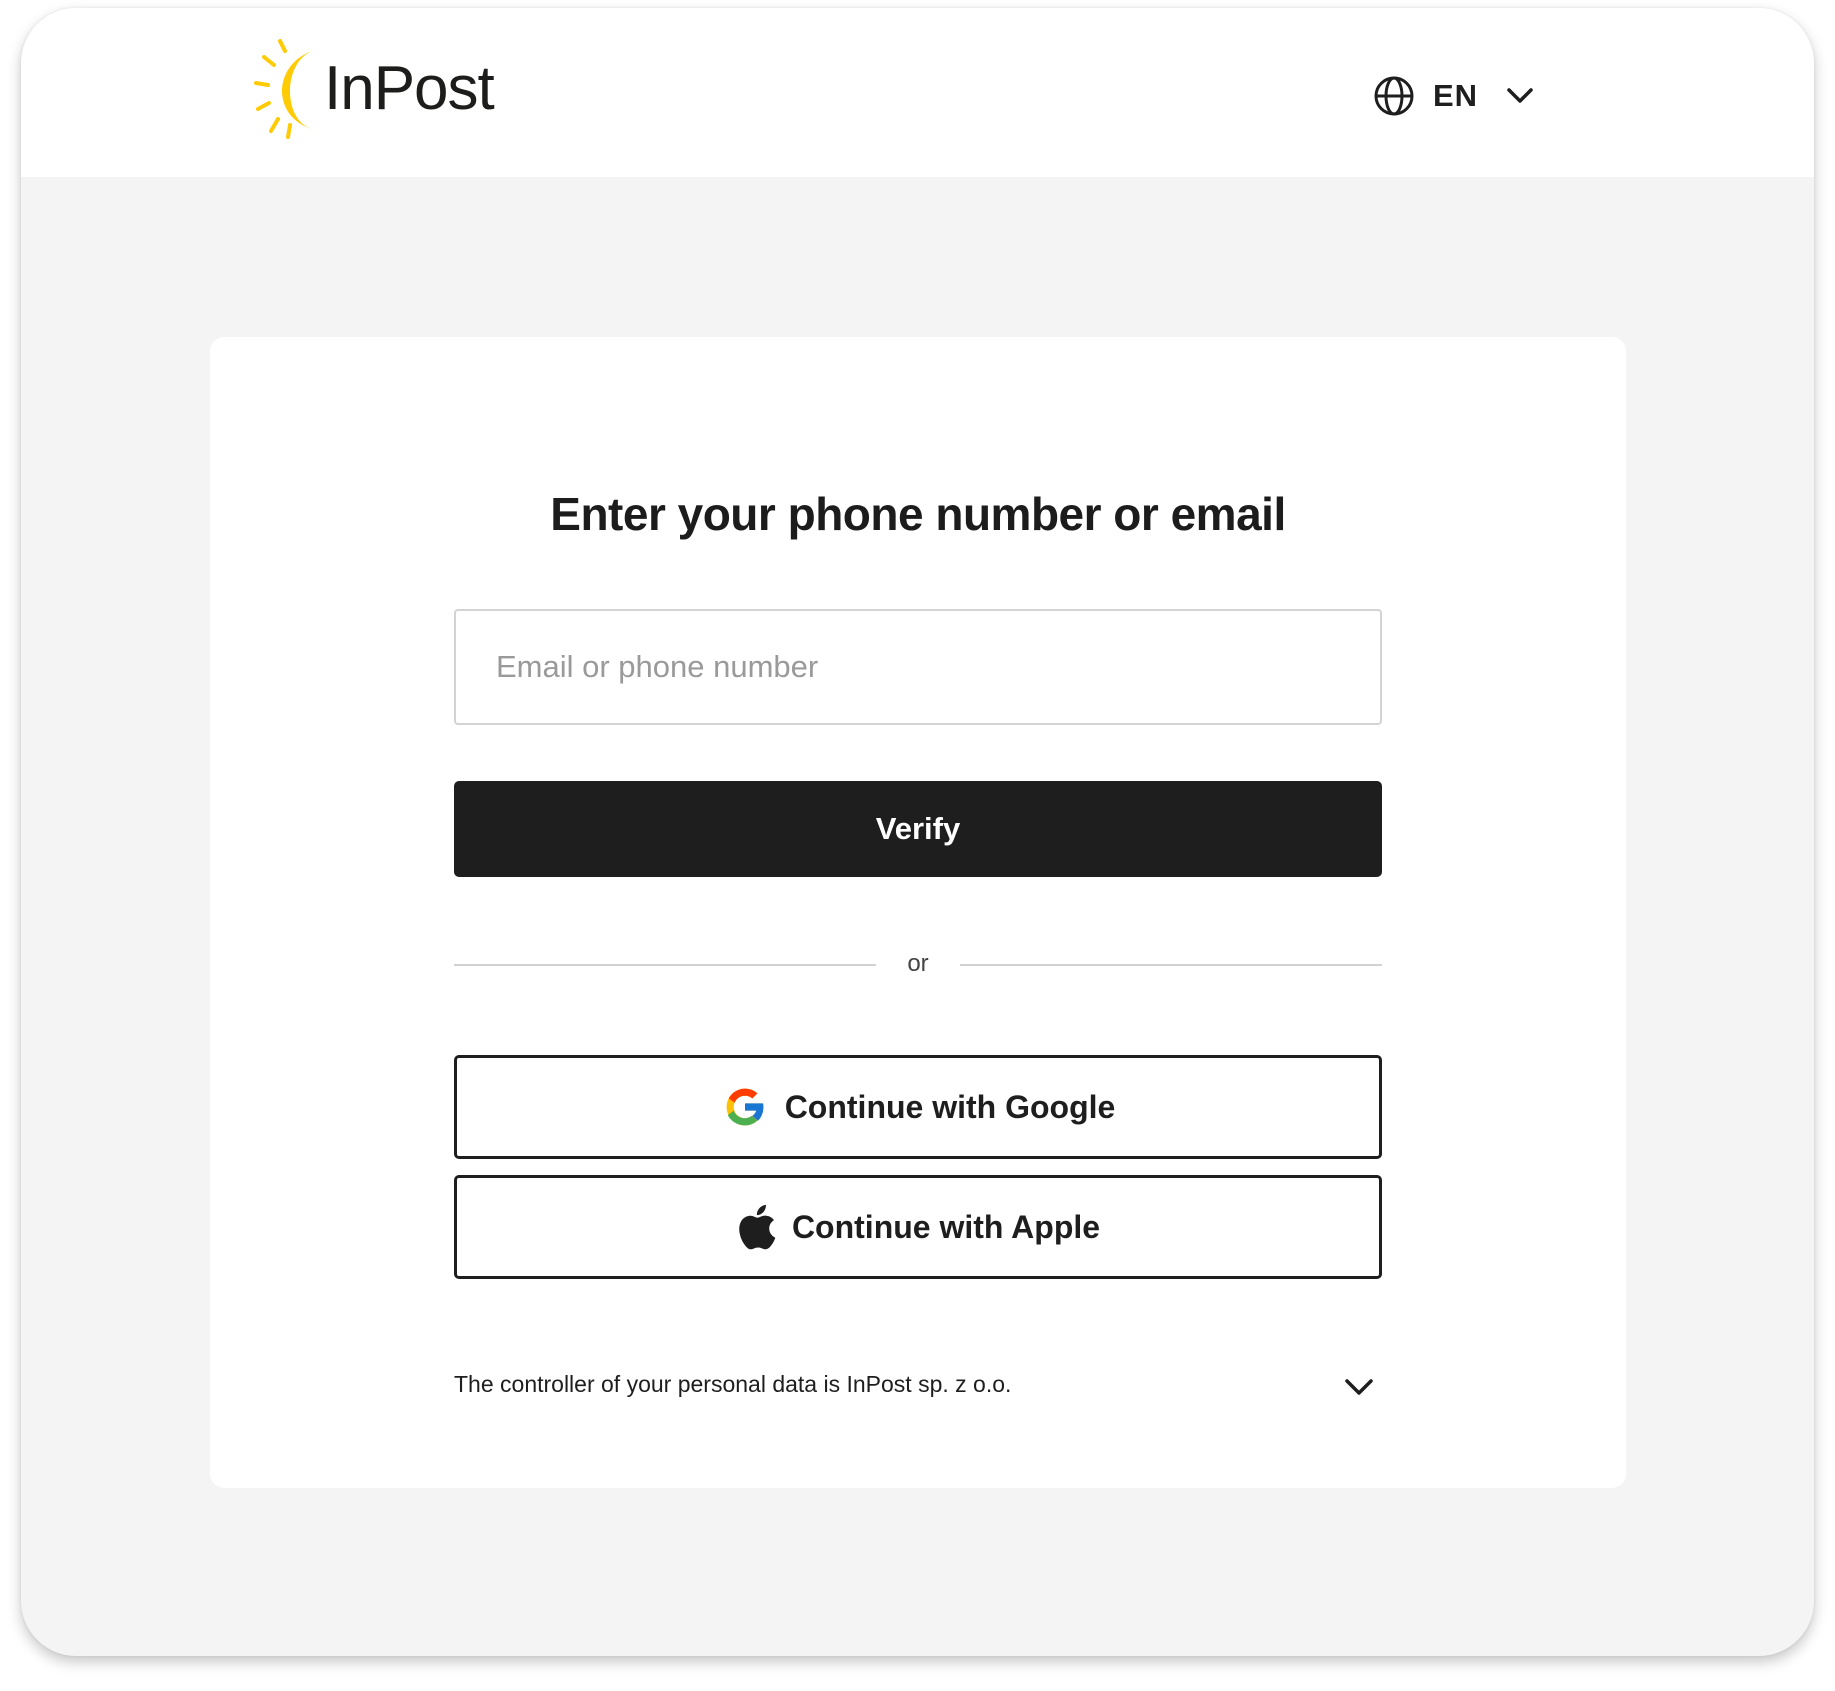 The image size is (1835, 1691). What do you see at coordinates (283, 89) in the screenshot?
I see `inpost-sun-logo-icon` at bounding box center [283, 89].